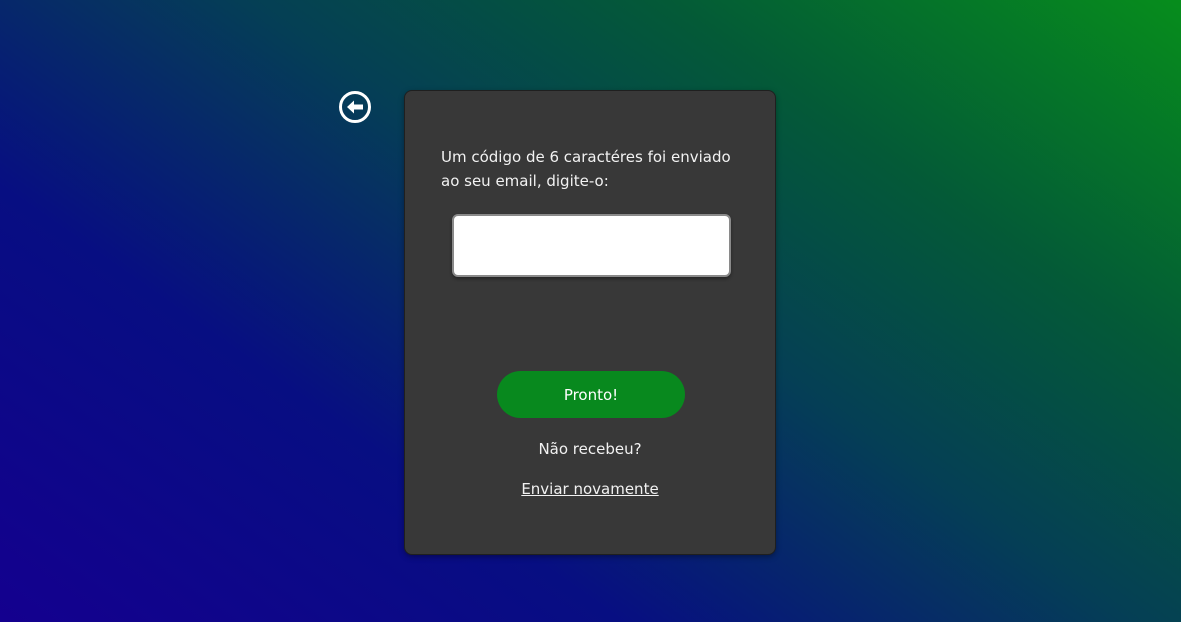  I want to click on arrow-left-circle-icon, so click(355, 107).